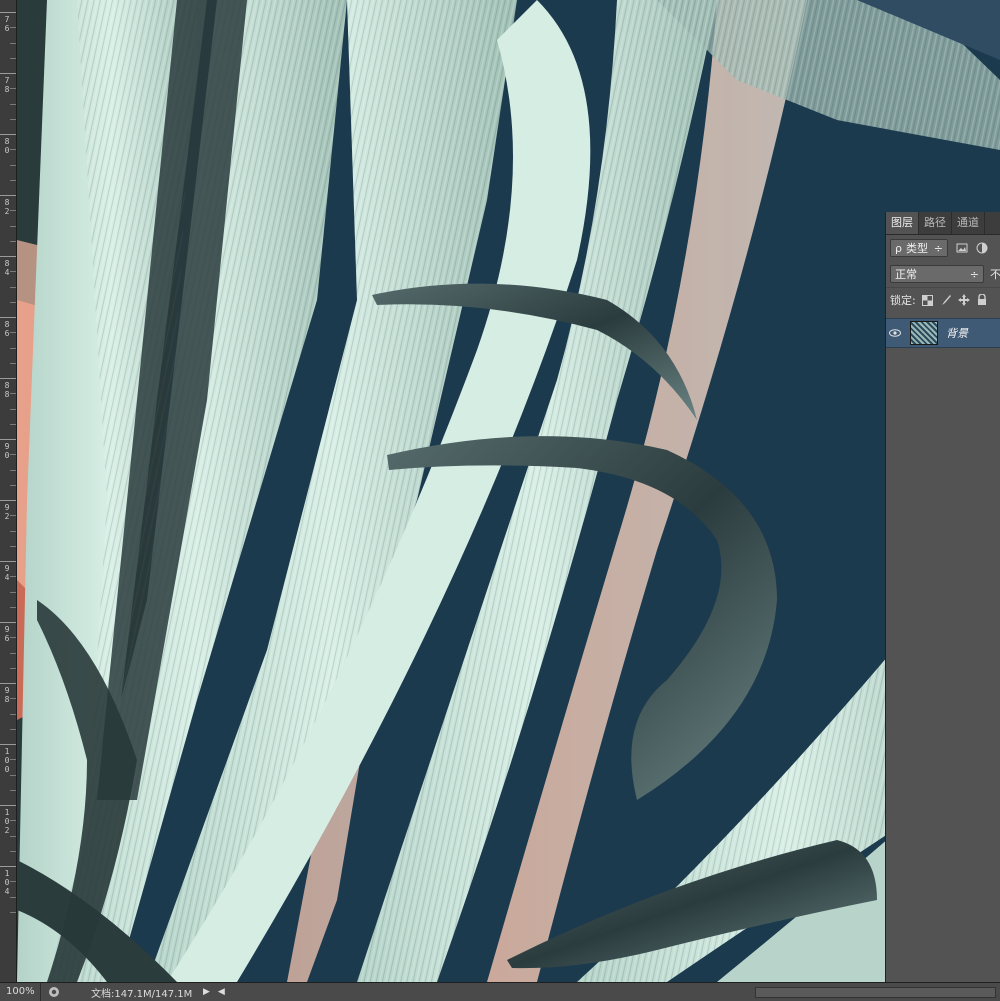 The width and height of the screenshot is (1000, 1001). What do you see at coordinates (982, 300) in the screenshot?
I see `lock-all-icon` at bounding box center [982, 300].